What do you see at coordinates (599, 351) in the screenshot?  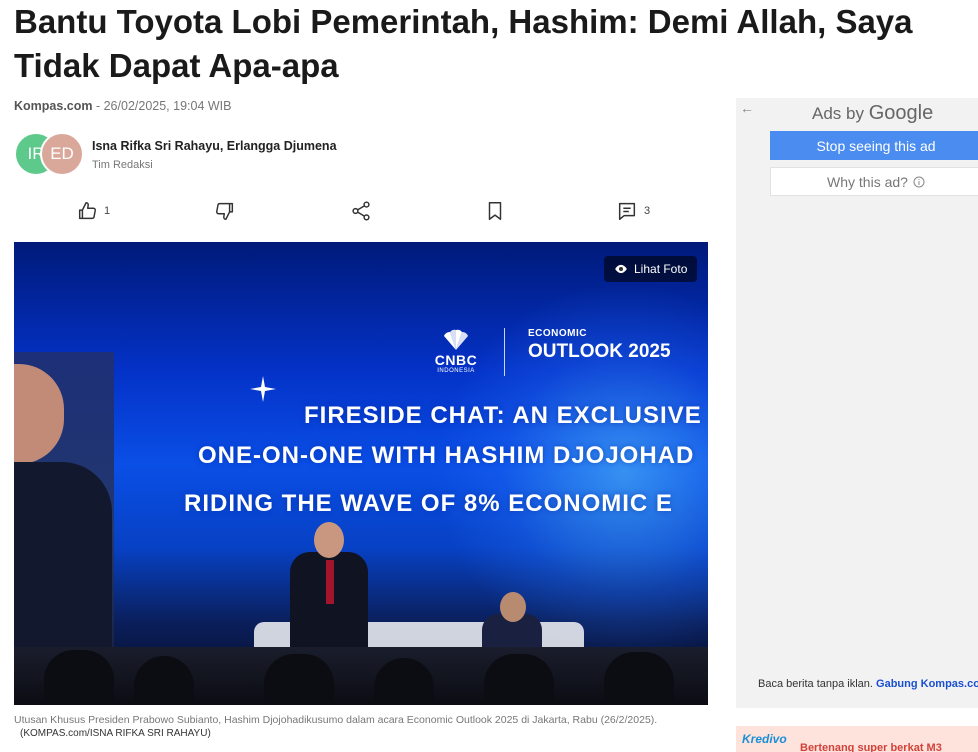 I see `econ-big: OUTLOOK 2025` at bounding box center [599, 351].